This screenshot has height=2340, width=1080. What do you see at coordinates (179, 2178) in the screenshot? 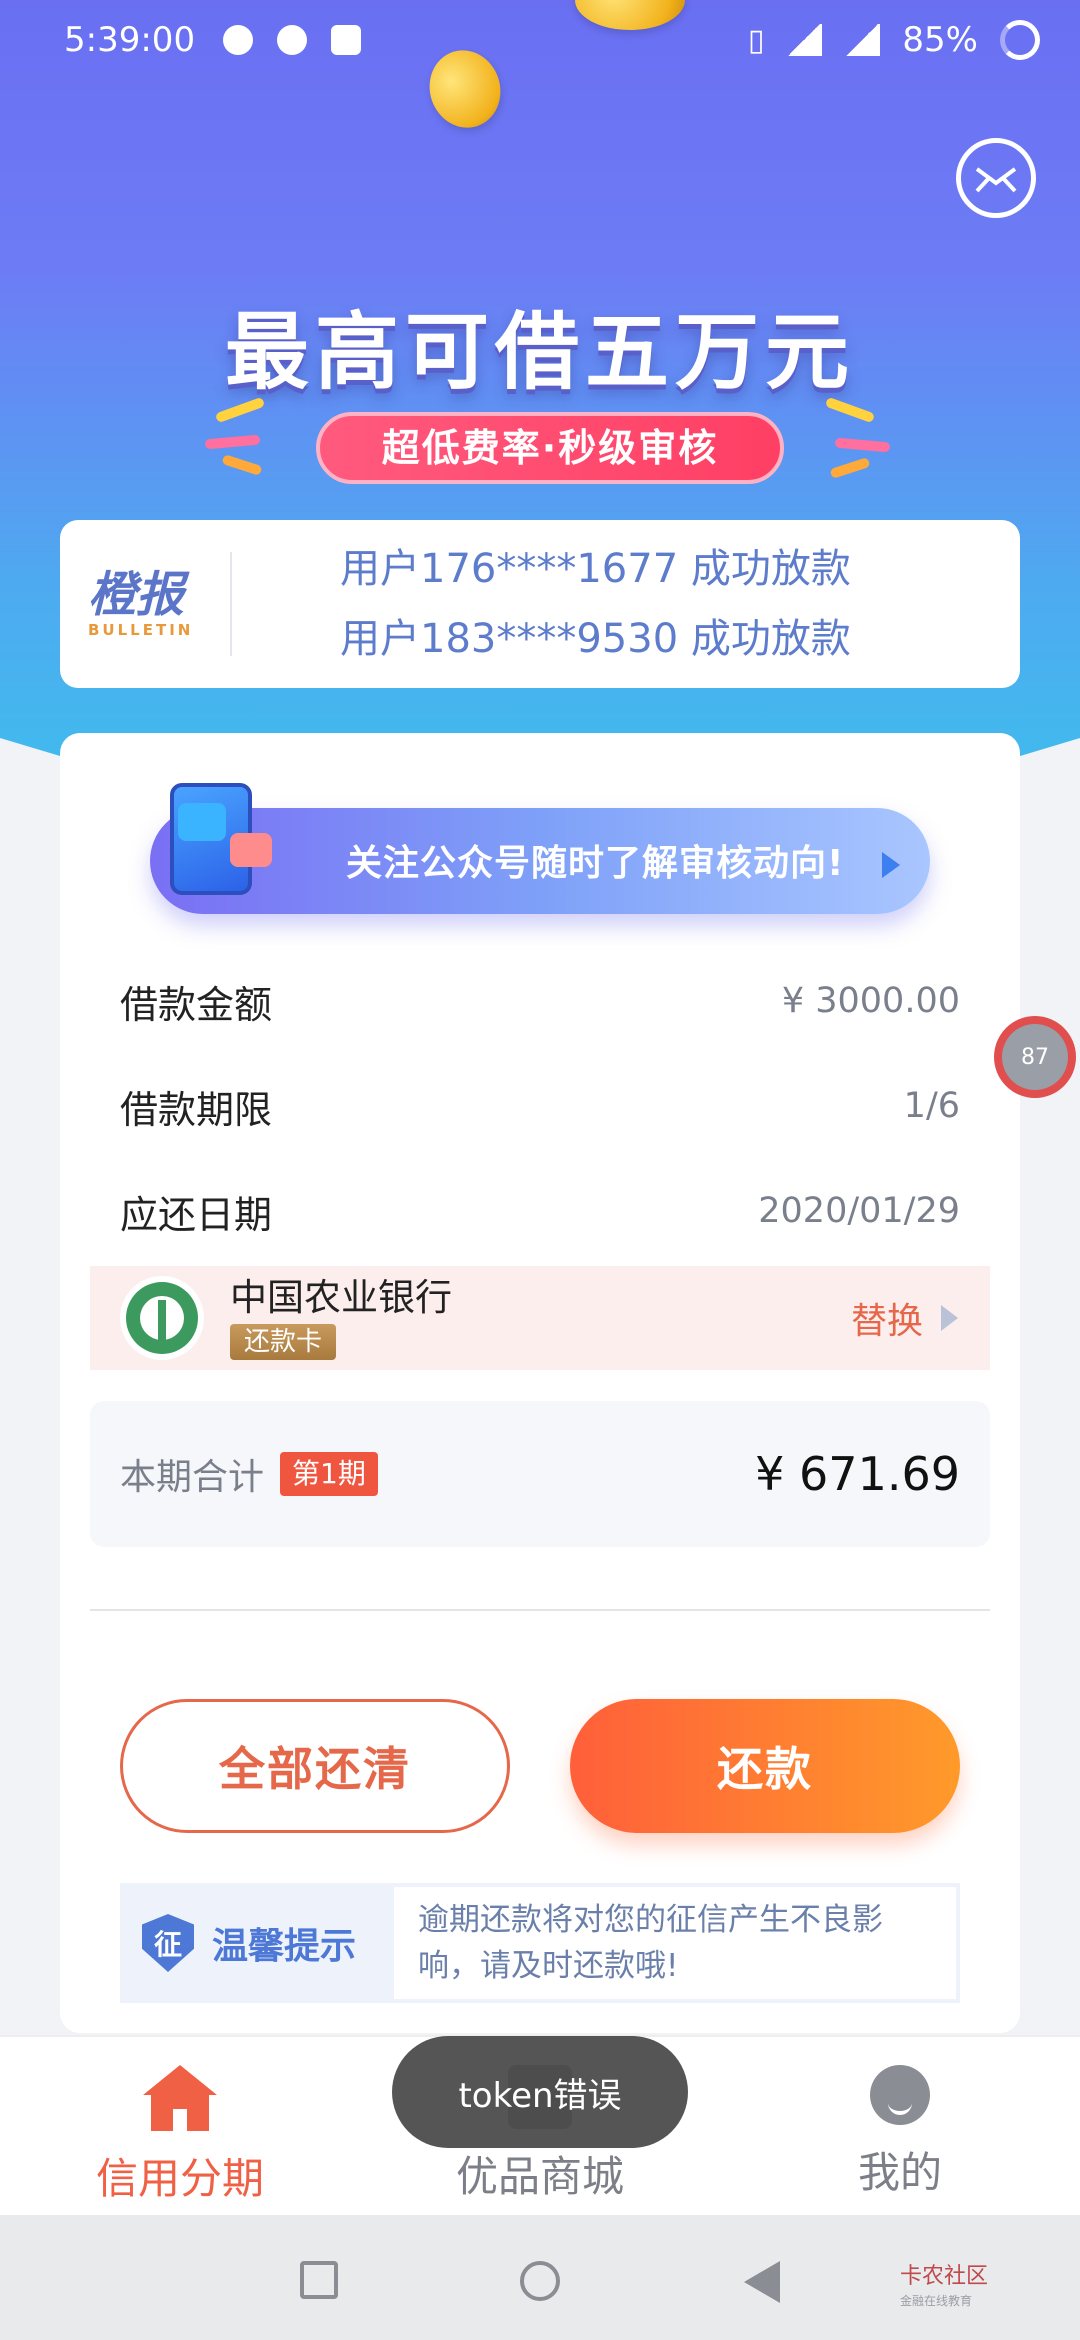
I see `tab-label: 信用分期` at bounding box center [179, 2178].